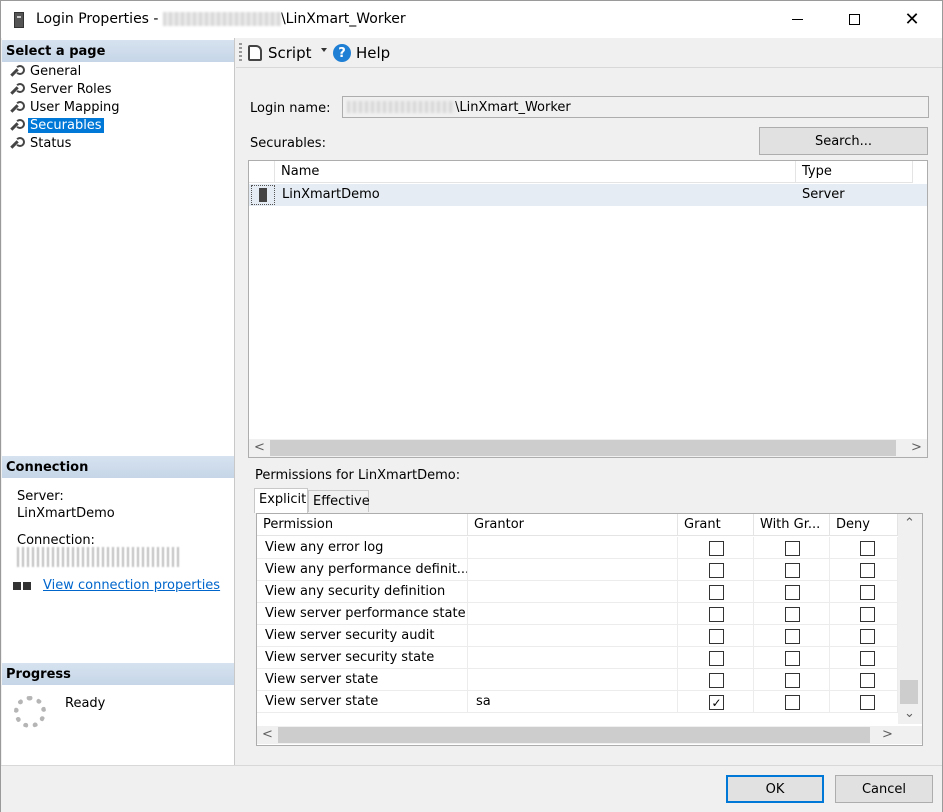 The width and height of the screenshot is (943, 812). I want to click on window-title-suffix: \LinXmart_Worker, so click(343, 19).